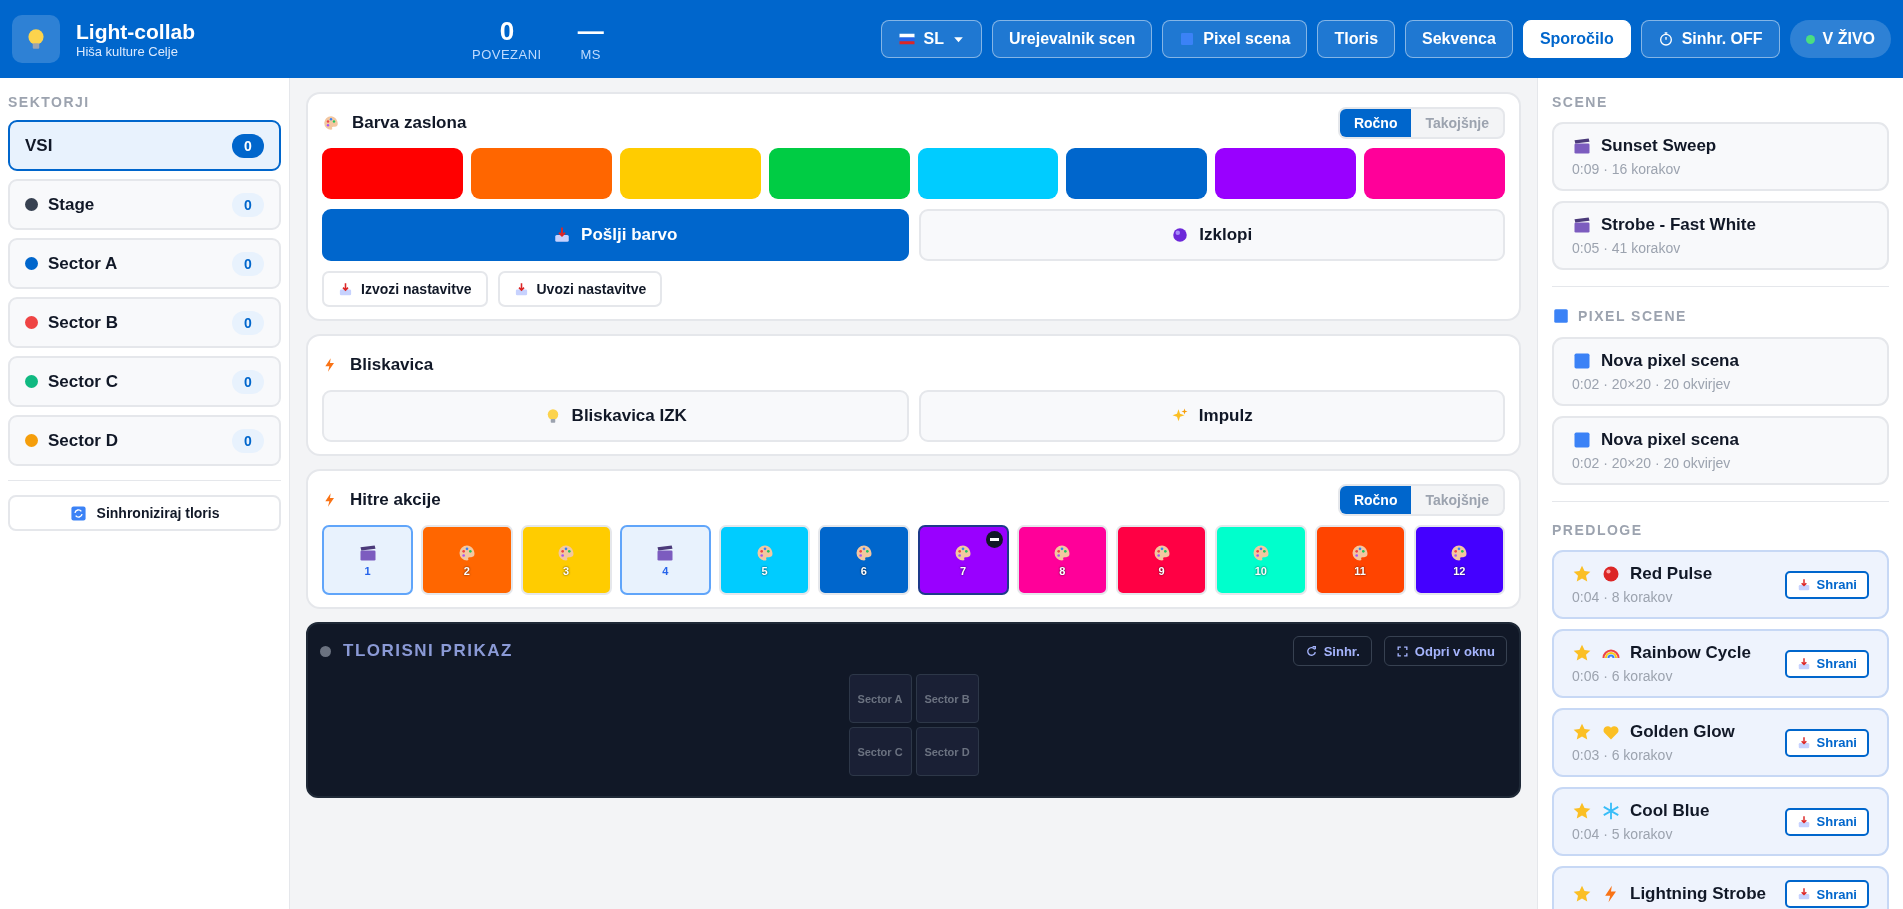 This screenshot has height=909, width=1903. What do you see at coordinates (1710, 39) in the screenshot?
I see `nav-button: Sinhr. OFF` at bounding box center [1710, 39].